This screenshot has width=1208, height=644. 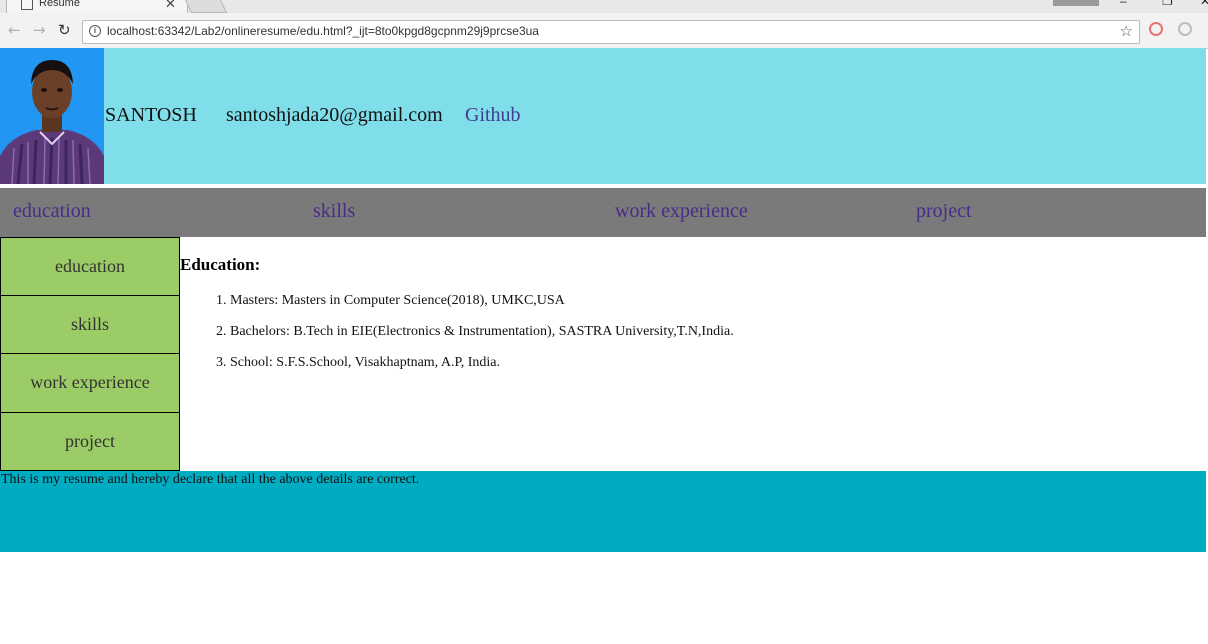 What do you see at coordinates (604, 6) in the screenshot?
I see `tab-strip: Resume ✕ – ❐ ✕` at bounding box center [604, 6].